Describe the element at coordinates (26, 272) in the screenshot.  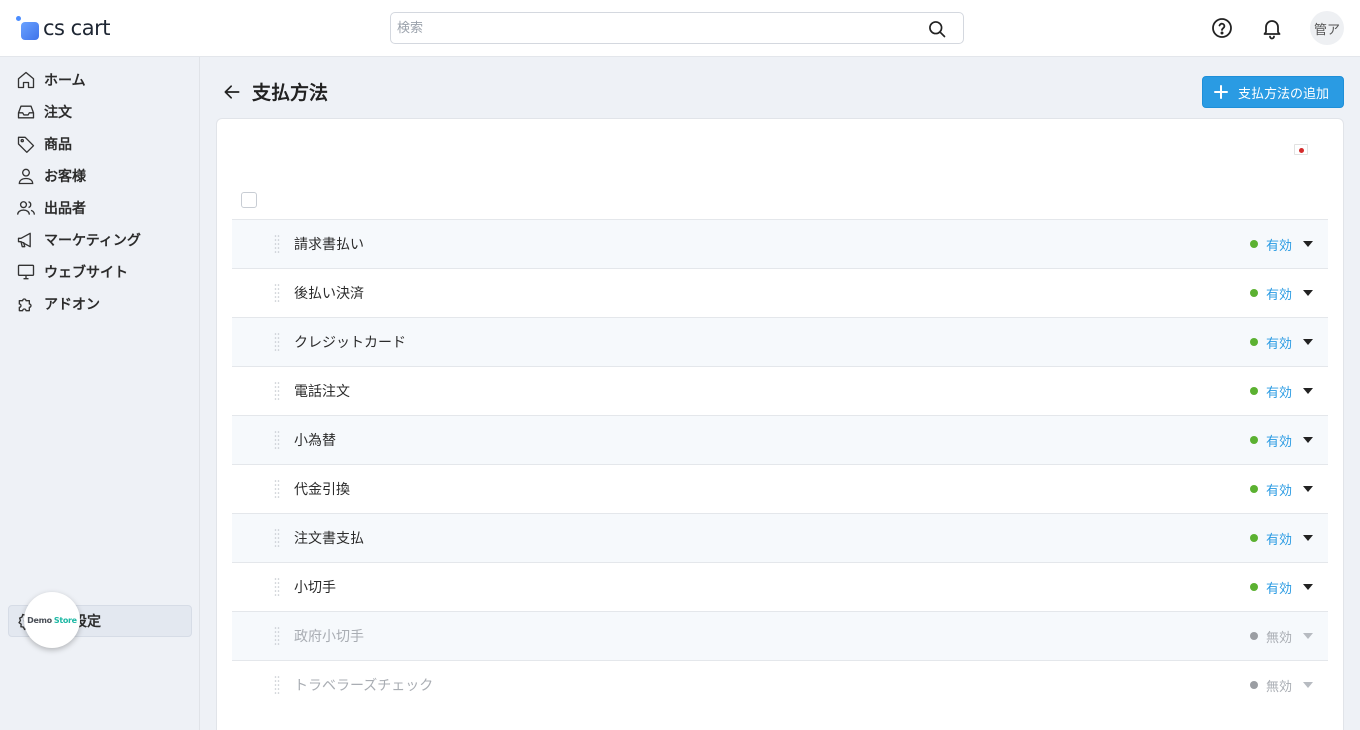
I see `monitor-icon` at that location.